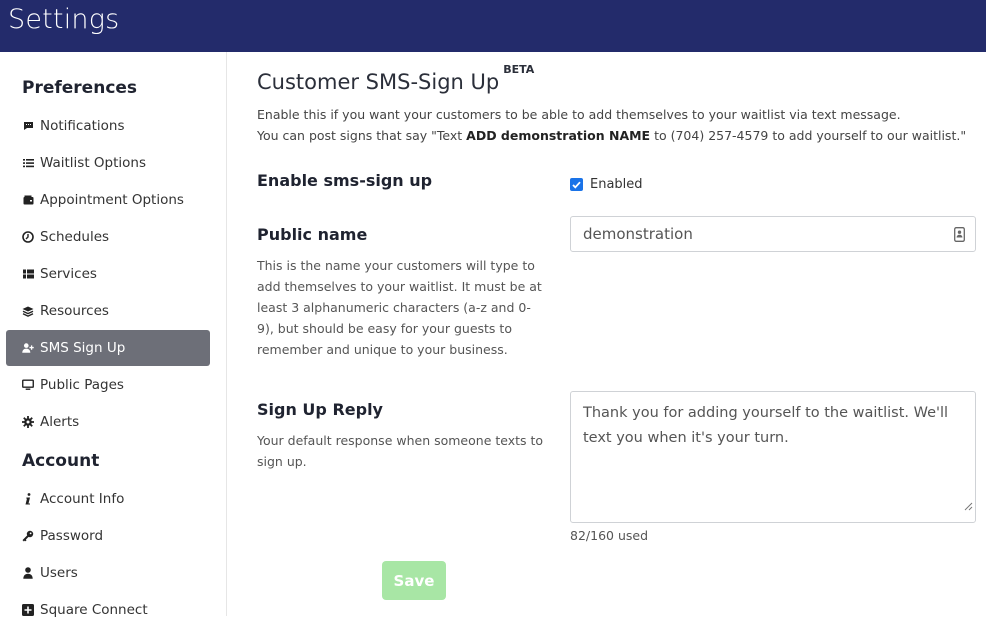 The image size is (986, 628). What do you see at coordinates (773, 234) in the screenshot?
I see `public-name-input: demonstration` at bounding box center [773, 234].